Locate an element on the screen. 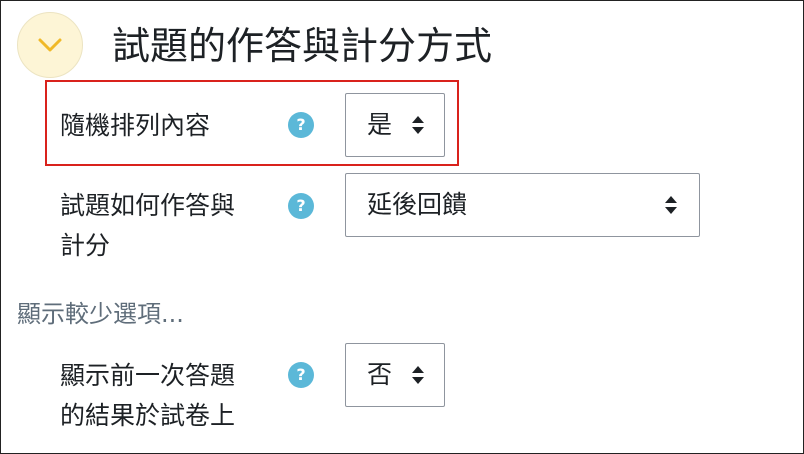  field-label-behaviour-line2: 計分 is located at coordinates (85, 245).